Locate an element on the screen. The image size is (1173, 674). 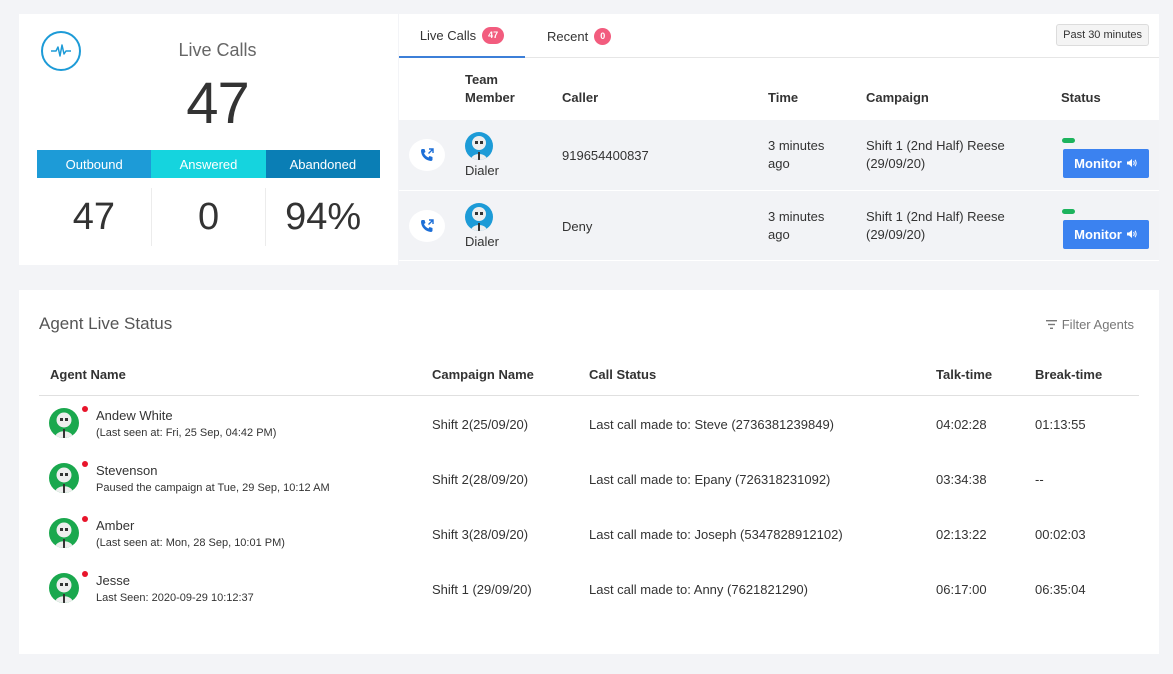
answered-label: Answered is located at coordinates (208, 164).